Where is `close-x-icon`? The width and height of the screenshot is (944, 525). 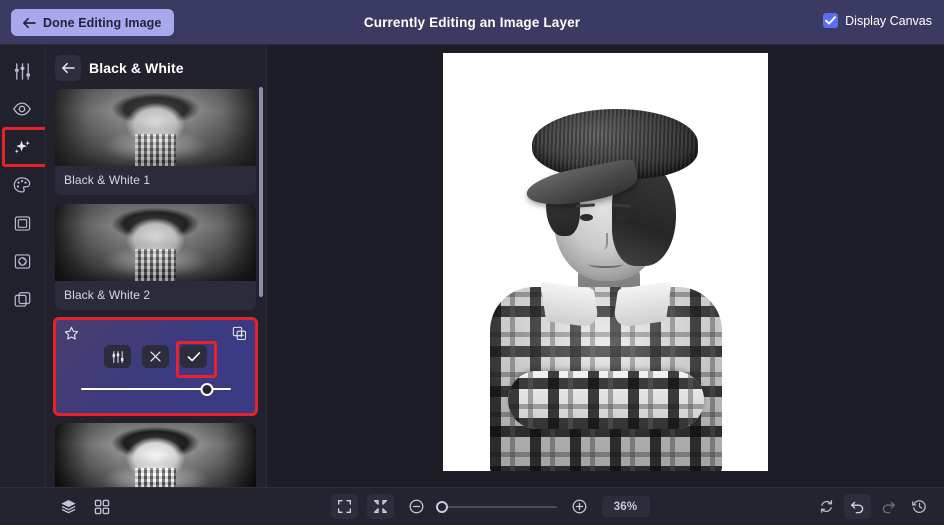
close-x-icon is located at coordinates (155, 356).